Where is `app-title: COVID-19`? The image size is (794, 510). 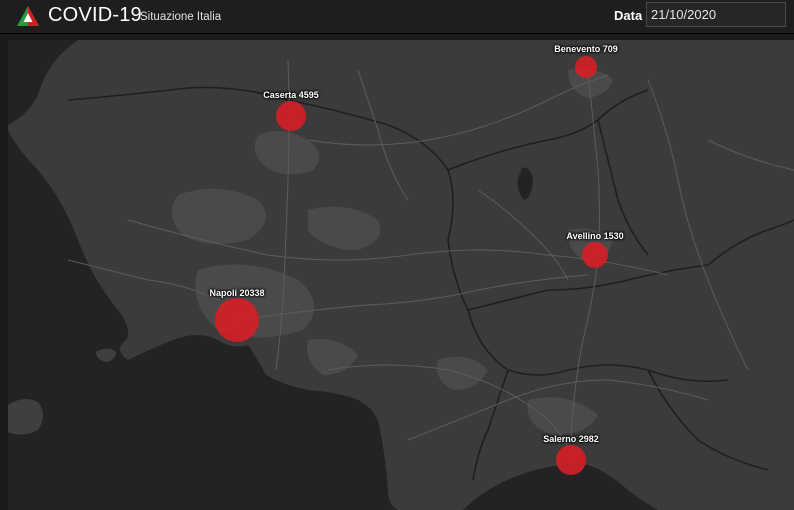 app-title: COVID-19 is located at coordinates (95, 15).